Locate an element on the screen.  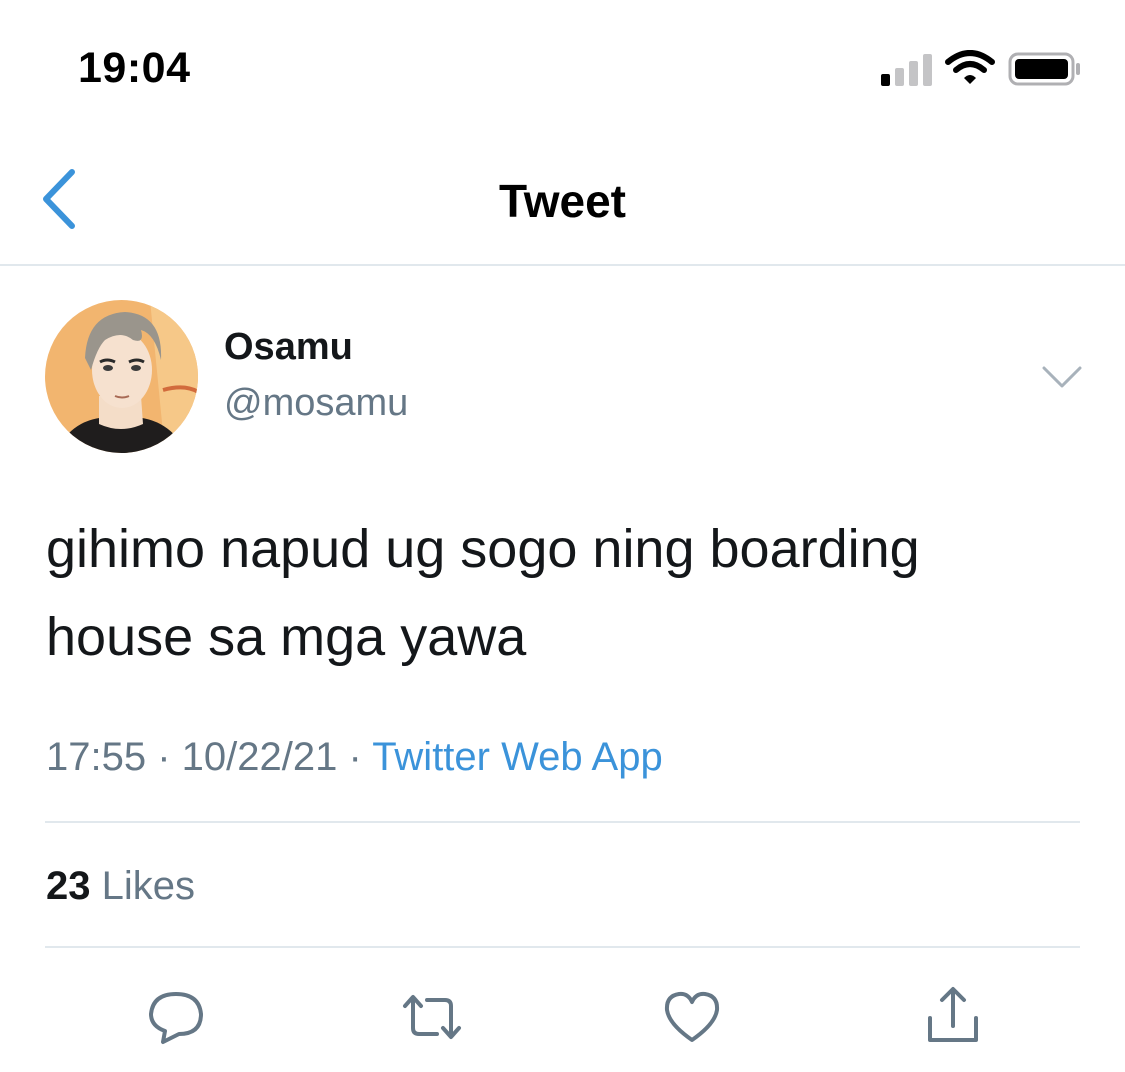
tweet-source-link: Twitter Web App is located at coordinates (517, 757).